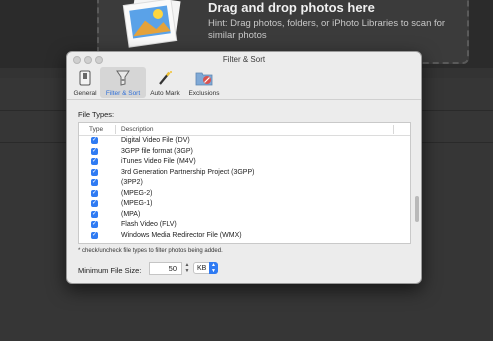 This screenshot has height=341, width=493. I want to click on tab-label: General, so click(85, 93).